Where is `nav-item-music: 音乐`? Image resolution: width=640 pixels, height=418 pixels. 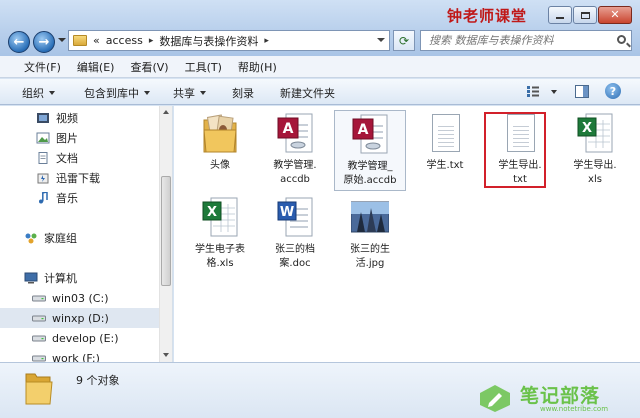 nav-item-music: 音乐 is located at coordinates (80, 198).